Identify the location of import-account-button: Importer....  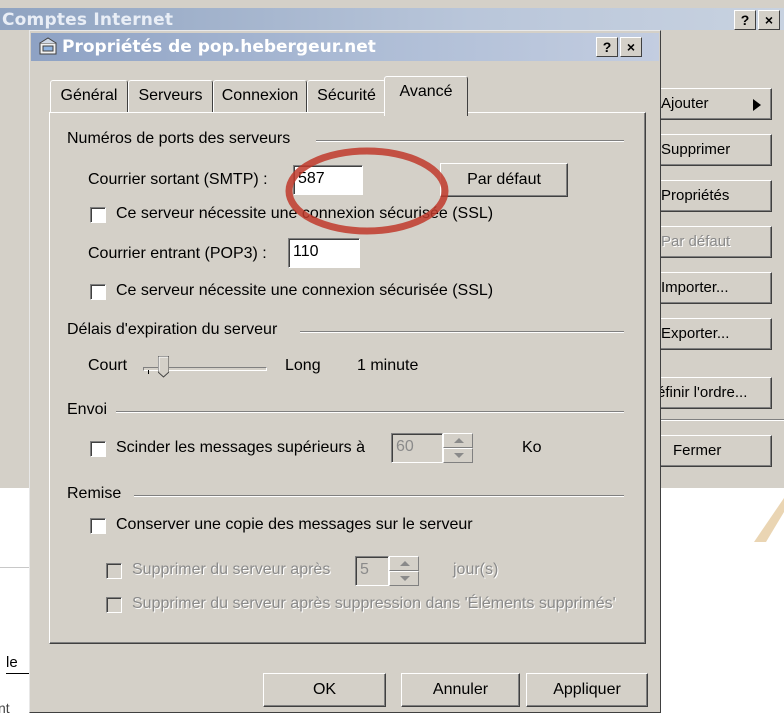
(713, 288).